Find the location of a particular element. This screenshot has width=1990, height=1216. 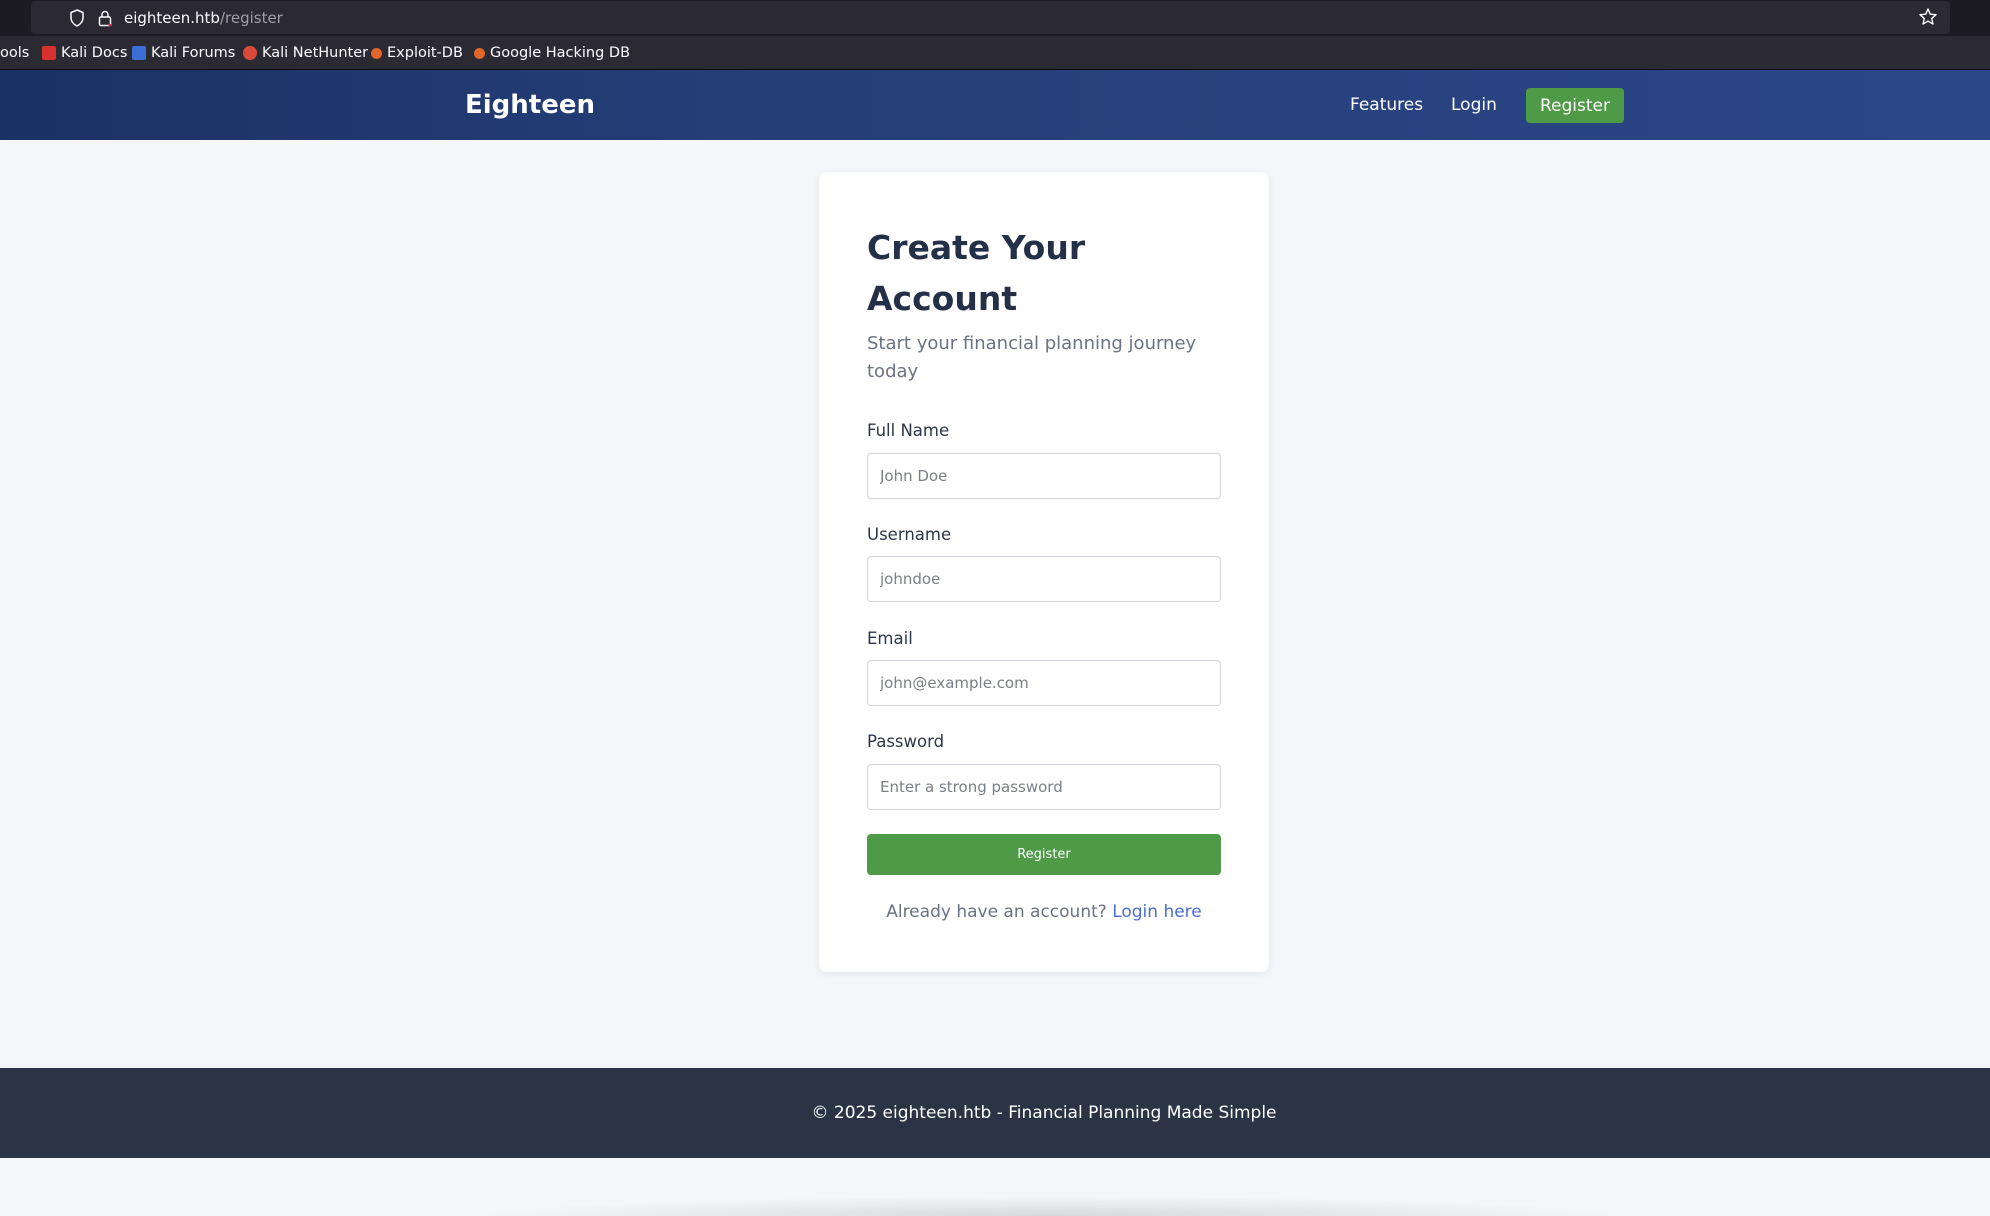

username-label: Username is located at coordinates (909, 534).